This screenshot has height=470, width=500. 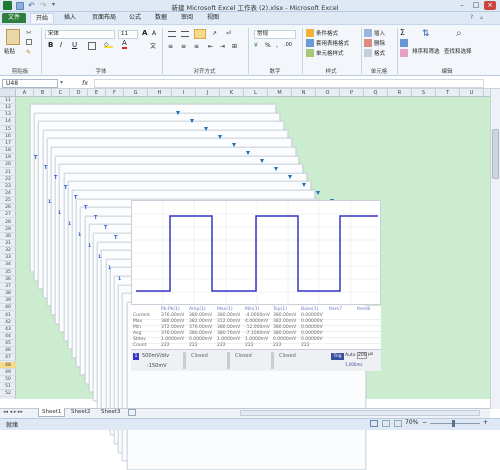 I want to click on percent-icon: %, so click(x=268, y=45).